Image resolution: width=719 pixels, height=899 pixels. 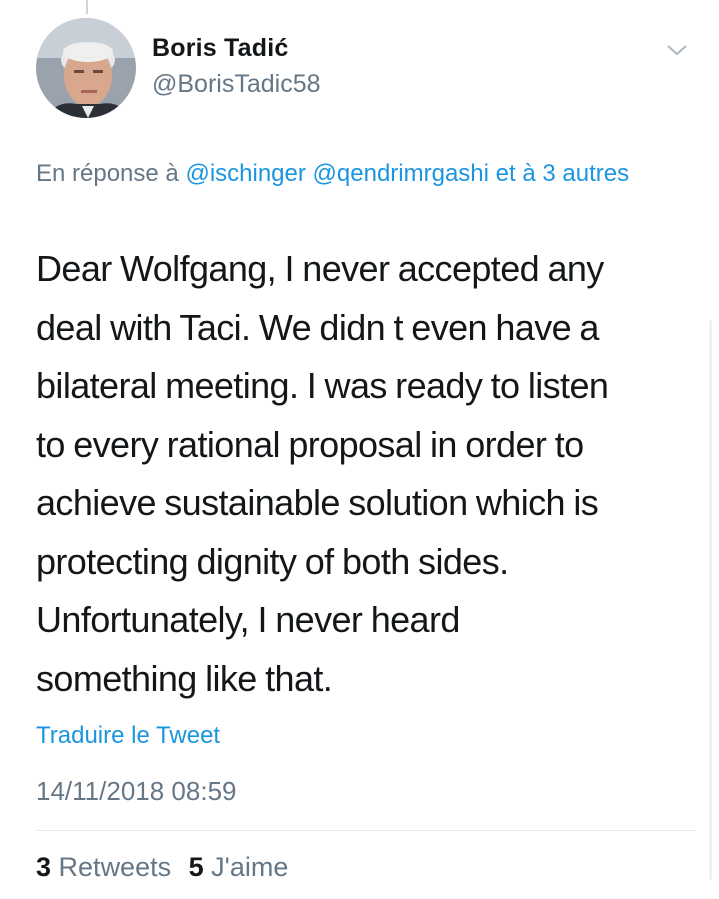 I want to click on mention-link-ischinger: @ischinger, so click(x=245, y=173).